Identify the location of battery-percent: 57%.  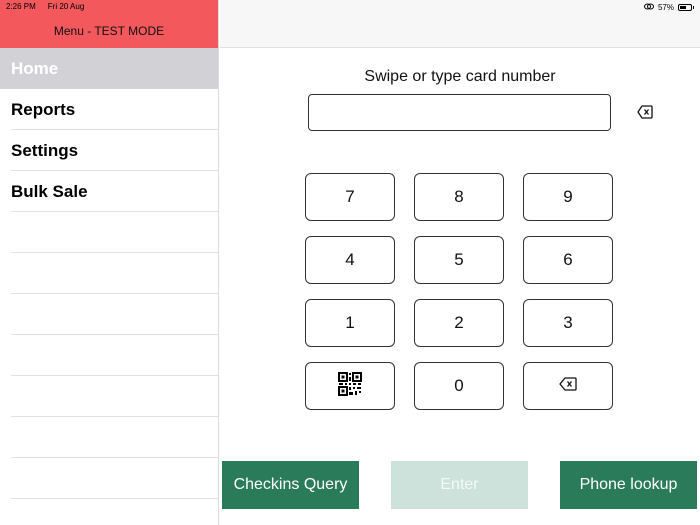
(665, 7).